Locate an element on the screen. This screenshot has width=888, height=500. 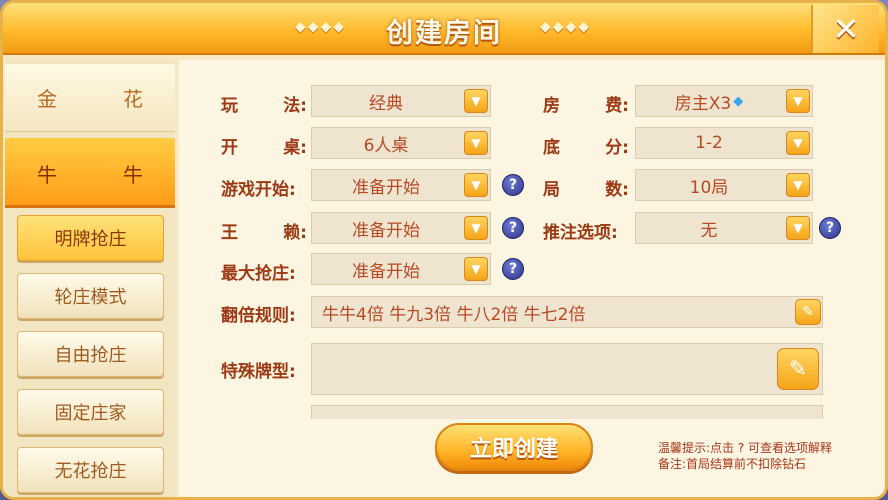
mode-guding-zhuangjia: 固定庄家 is located at coordinates (90, 412).